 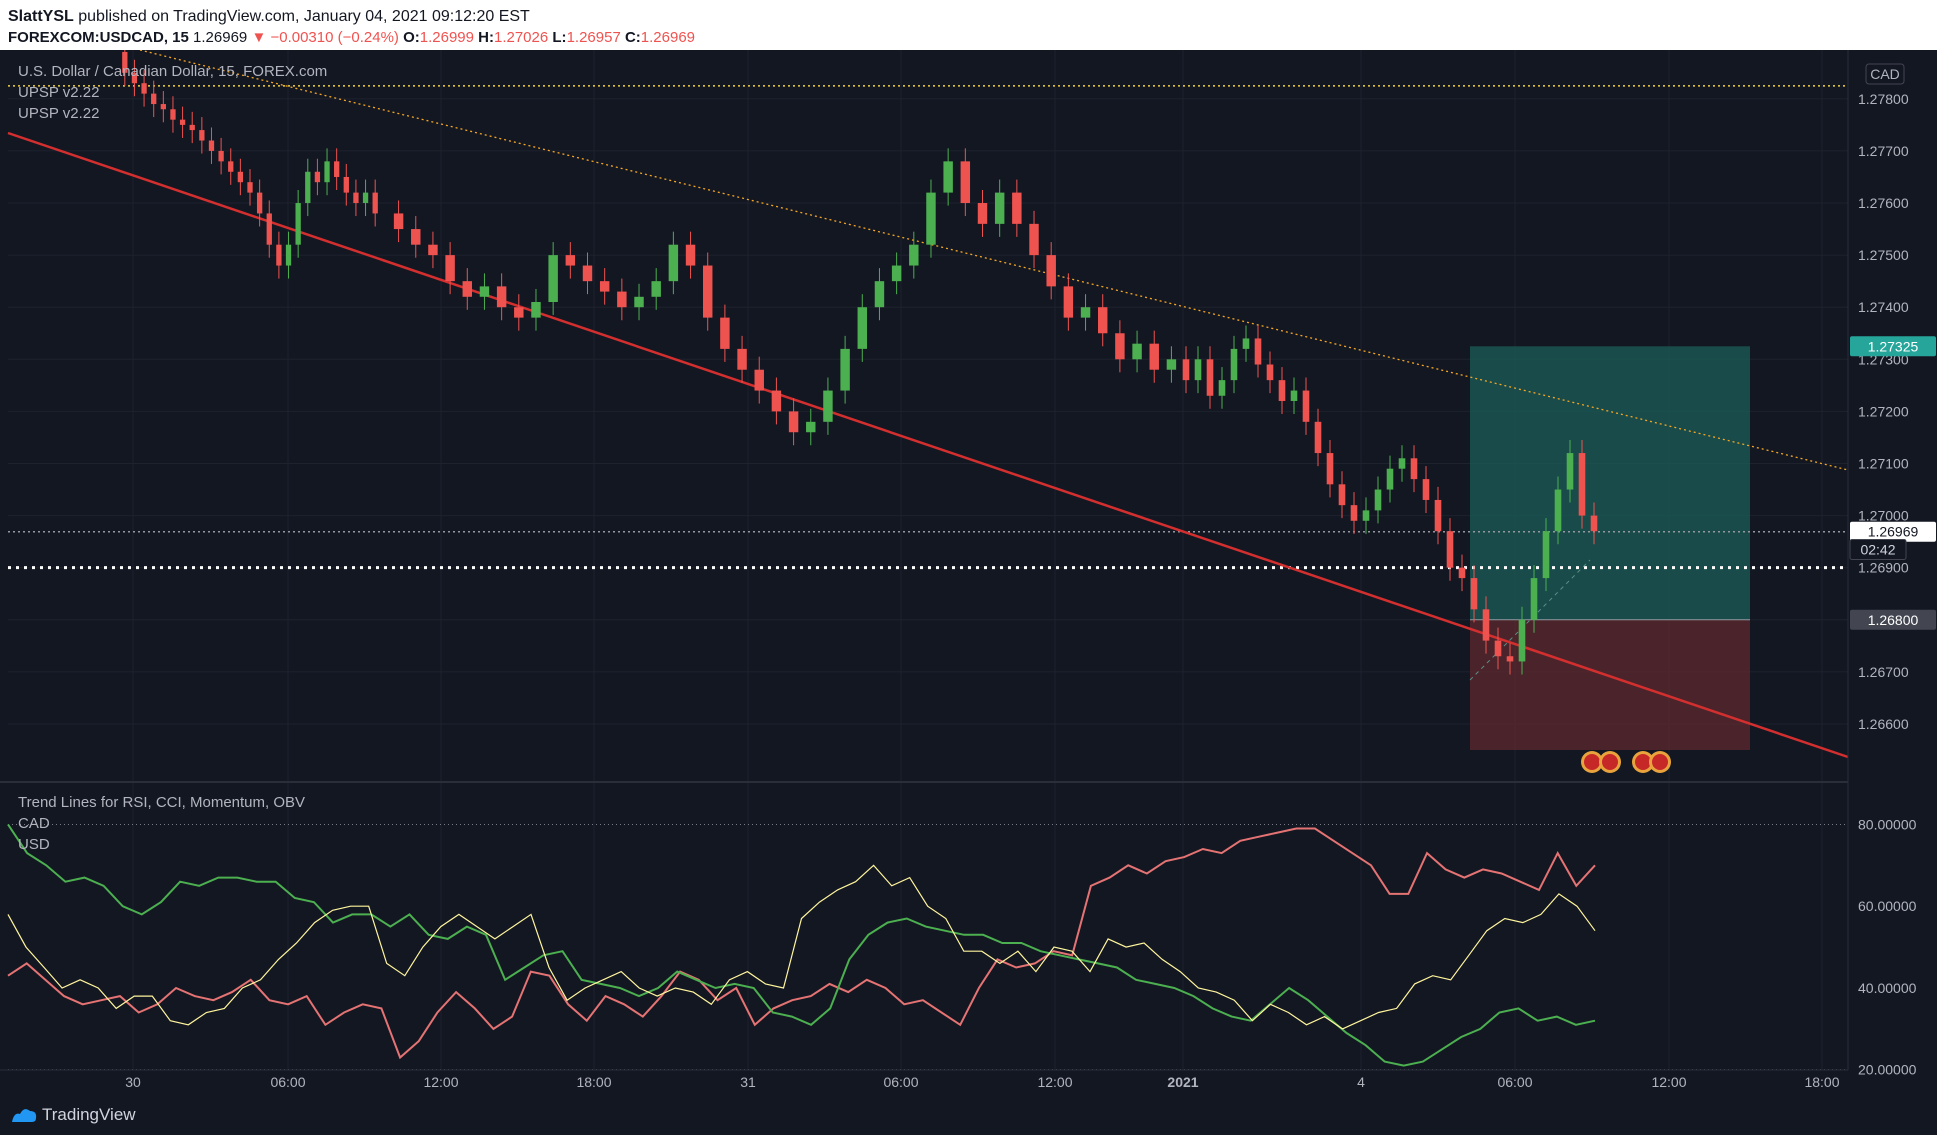 What do you see at coordinates (1877, 549) in the screenshot?
I see `countdown-price-label: 02:42` at bounding box center [1877, 549].